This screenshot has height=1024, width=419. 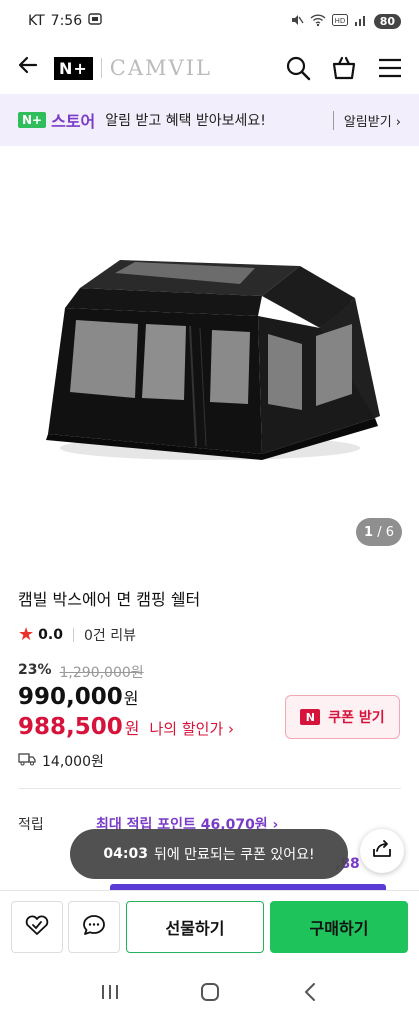 What do you see at coordinates (70, 727) in the screenshot?
I see `my-price-amount: 988,500` at bounding box center [70, 727].